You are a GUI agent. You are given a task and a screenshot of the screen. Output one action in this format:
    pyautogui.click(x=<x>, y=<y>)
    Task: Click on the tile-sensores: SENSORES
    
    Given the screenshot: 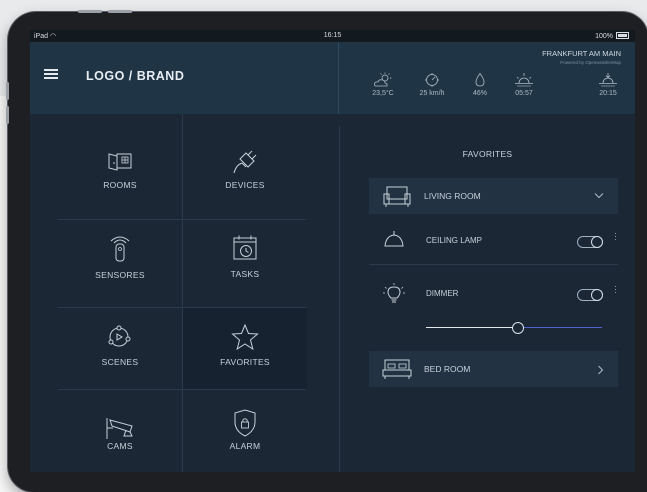 What is the action you would take?
    pyautogui.click(x=120, y=263)
    